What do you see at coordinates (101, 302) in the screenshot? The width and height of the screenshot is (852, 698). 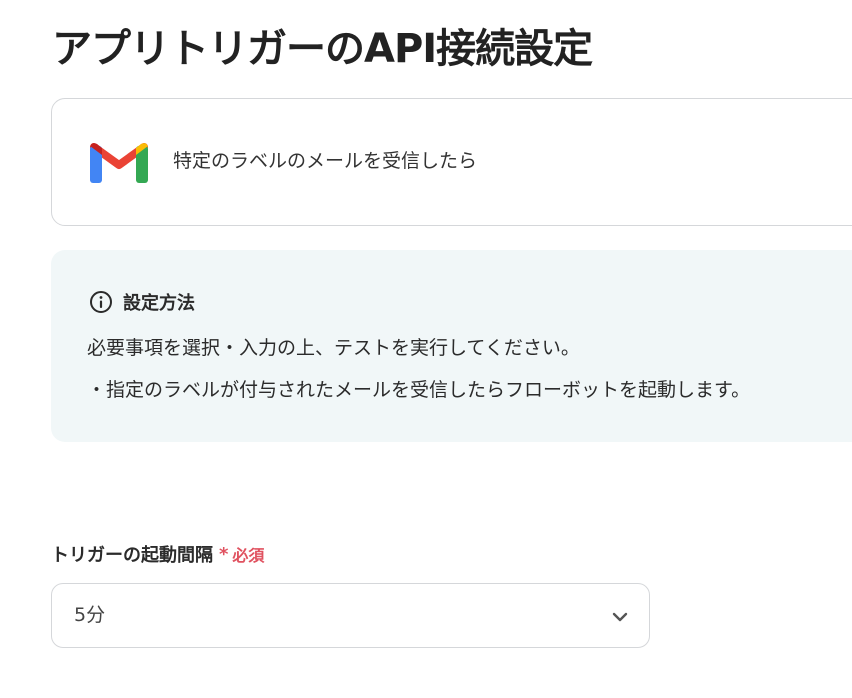 I see `info-circle-icon` at bounding box center [101, 302].